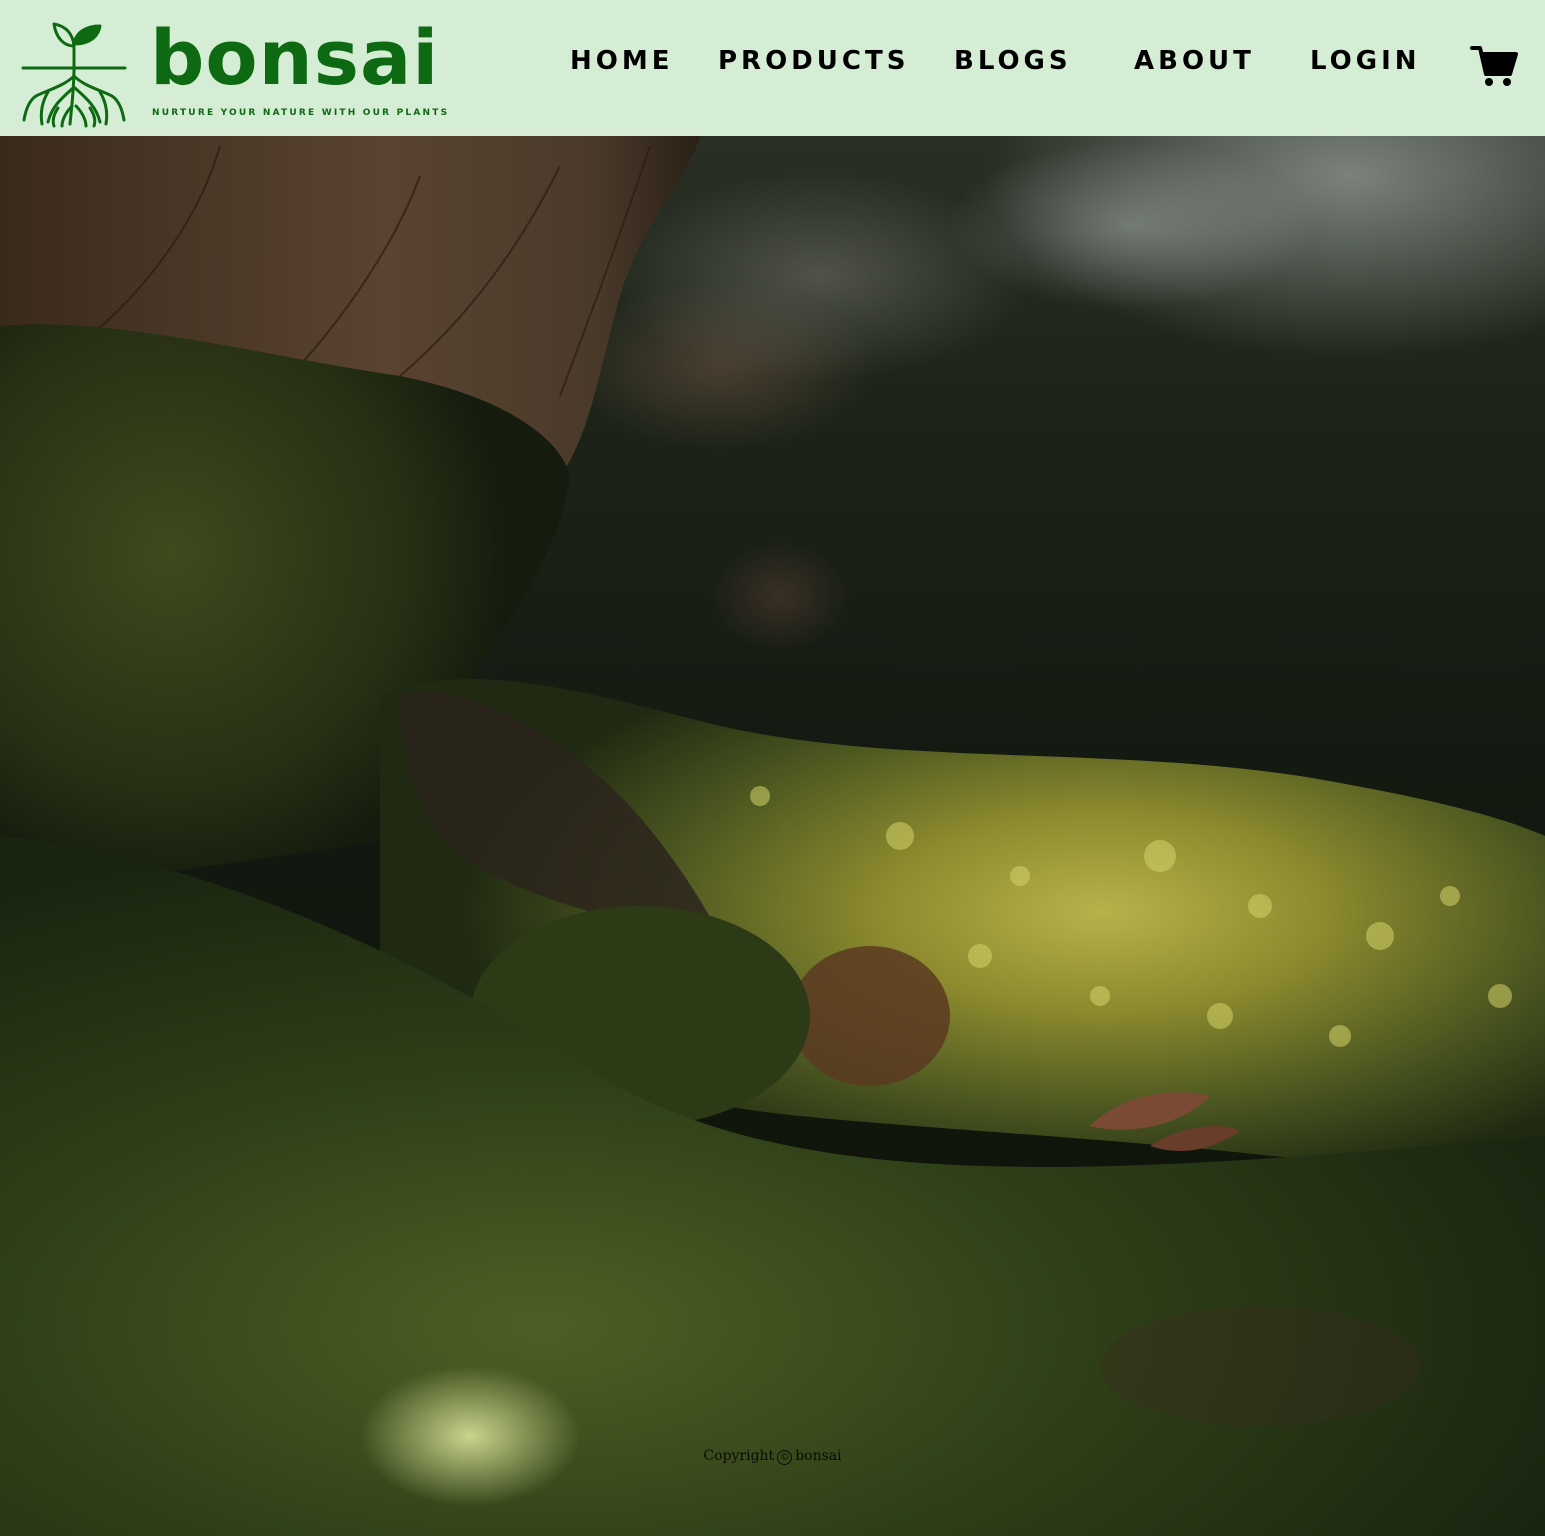  I want to click on nav-login: LOGIN, so click(1365, 61).